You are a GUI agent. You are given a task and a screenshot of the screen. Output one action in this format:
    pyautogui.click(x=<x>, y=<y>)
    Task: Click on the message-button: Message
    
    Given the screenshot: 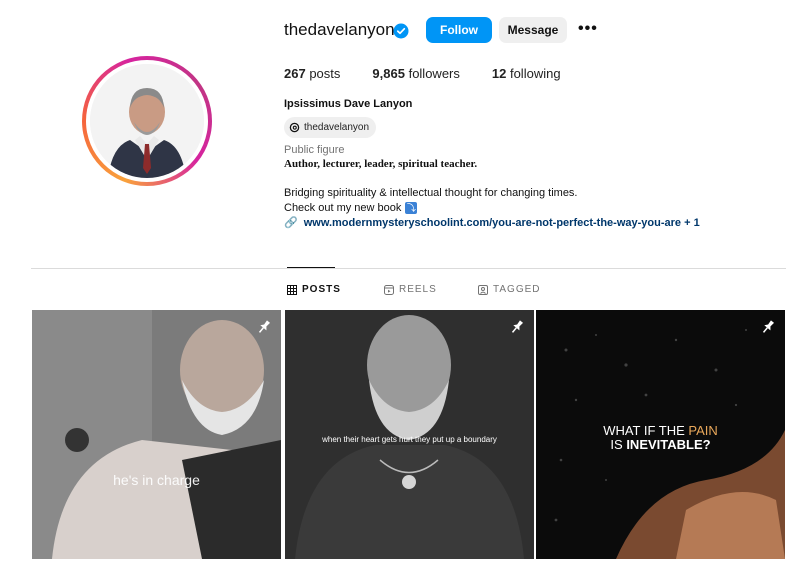 What is the action you would take?
    pyautogui.click(x=533, y=30)
    